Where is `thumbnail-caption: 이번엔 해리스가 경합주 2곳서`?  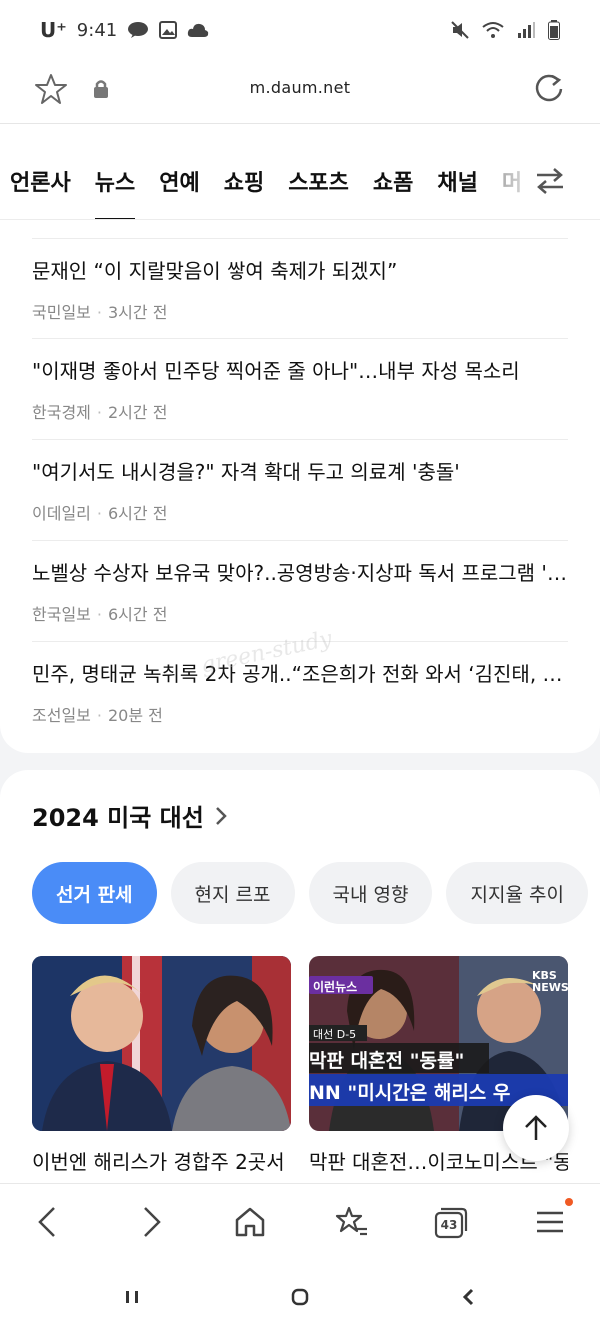
thumbnail-caption: 이번엔 해리스가 경합주 2곳서 is located at coordinates (161, 1160).